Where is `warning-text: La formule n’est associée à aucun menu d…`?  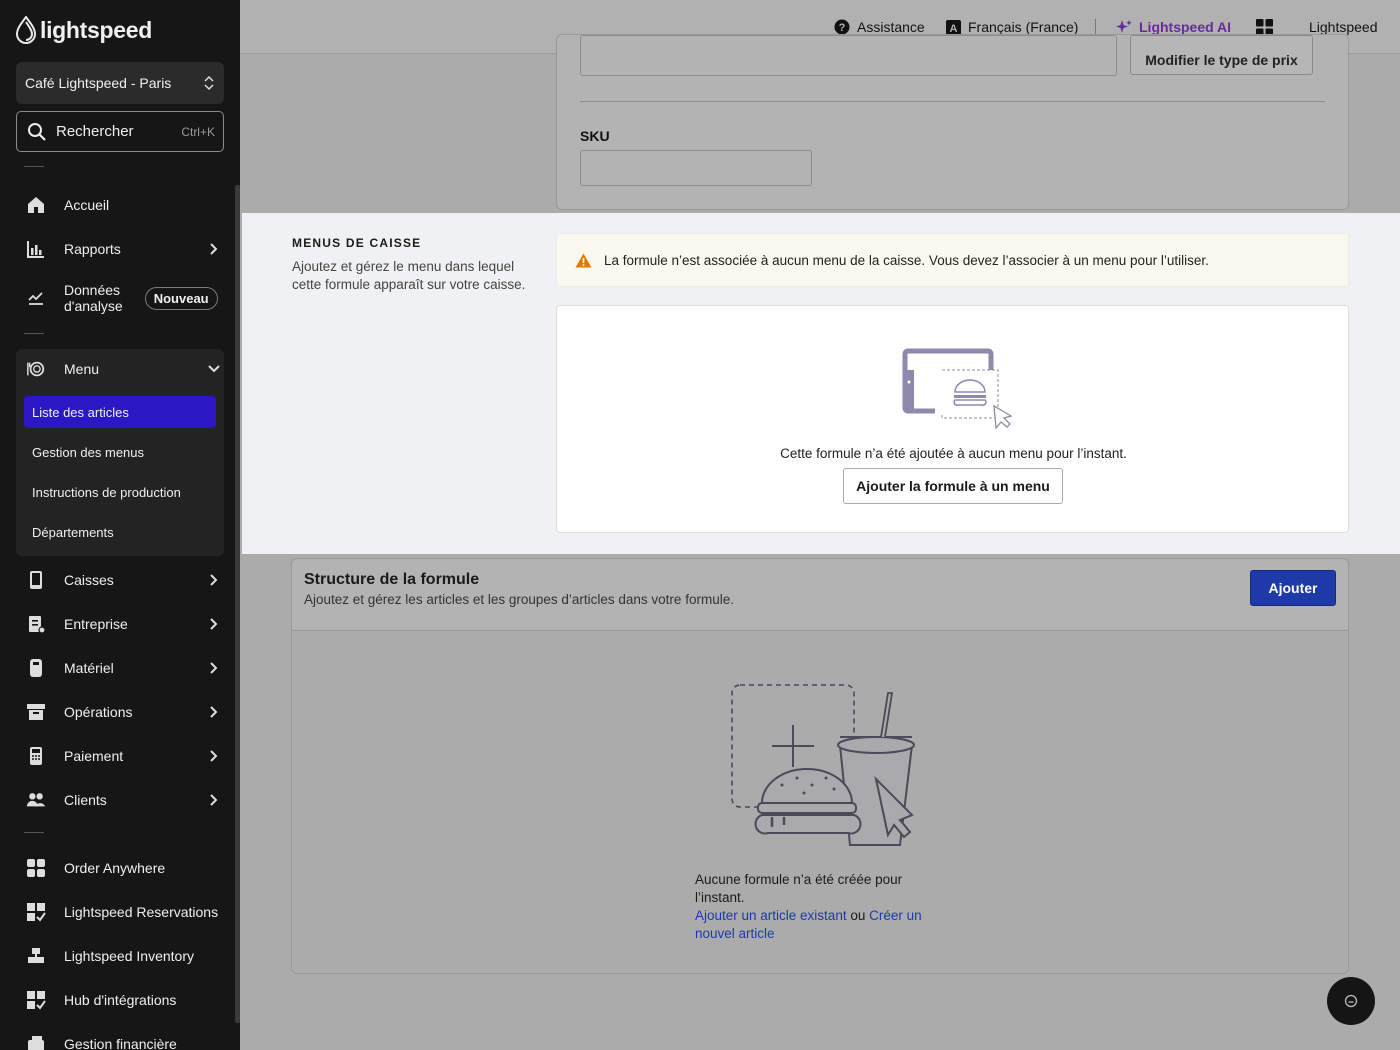 warning-text: La formule n’est associée à aucun menu d… is located at coordinates (906, 260).